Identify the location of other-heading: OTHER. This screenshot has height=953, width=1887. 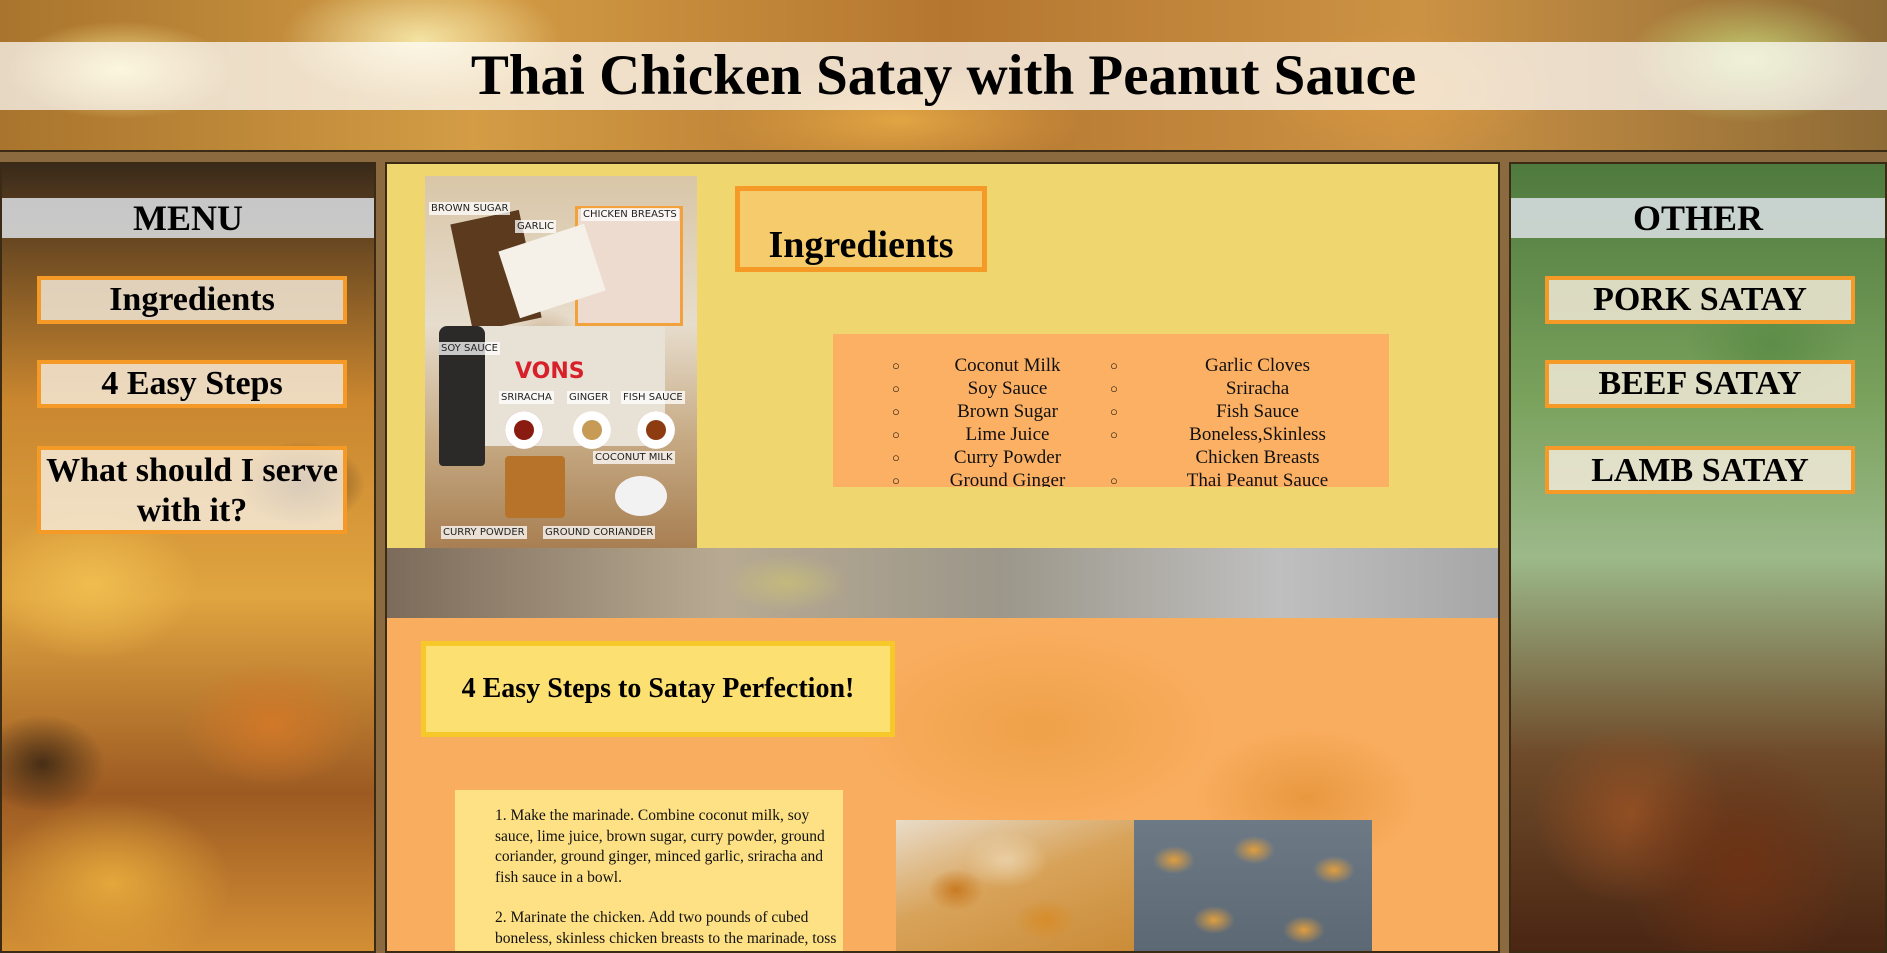
(1698, 218).